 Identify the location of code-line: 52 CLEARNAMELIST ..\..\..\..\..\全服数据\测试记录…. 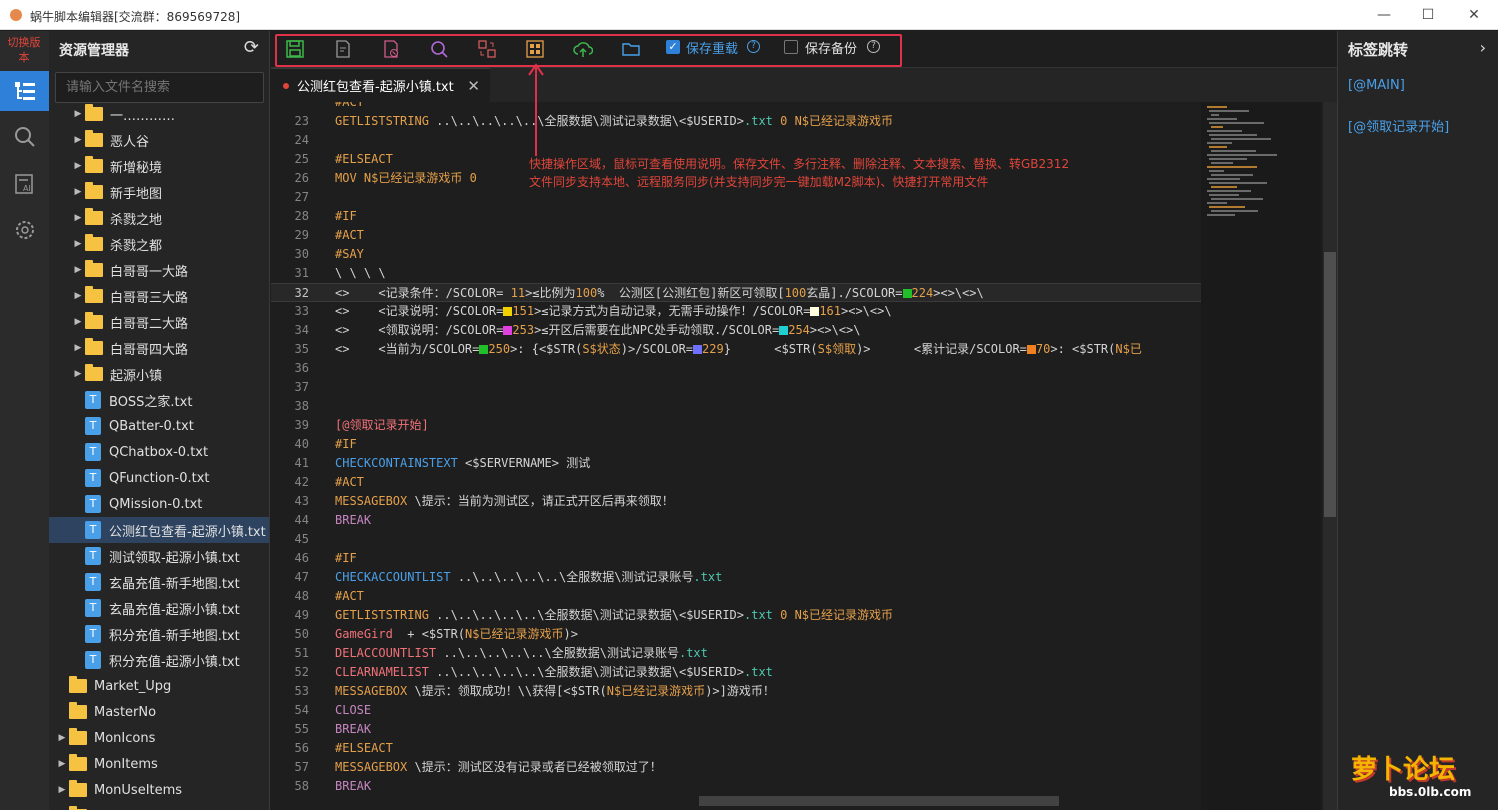
(736, 672).